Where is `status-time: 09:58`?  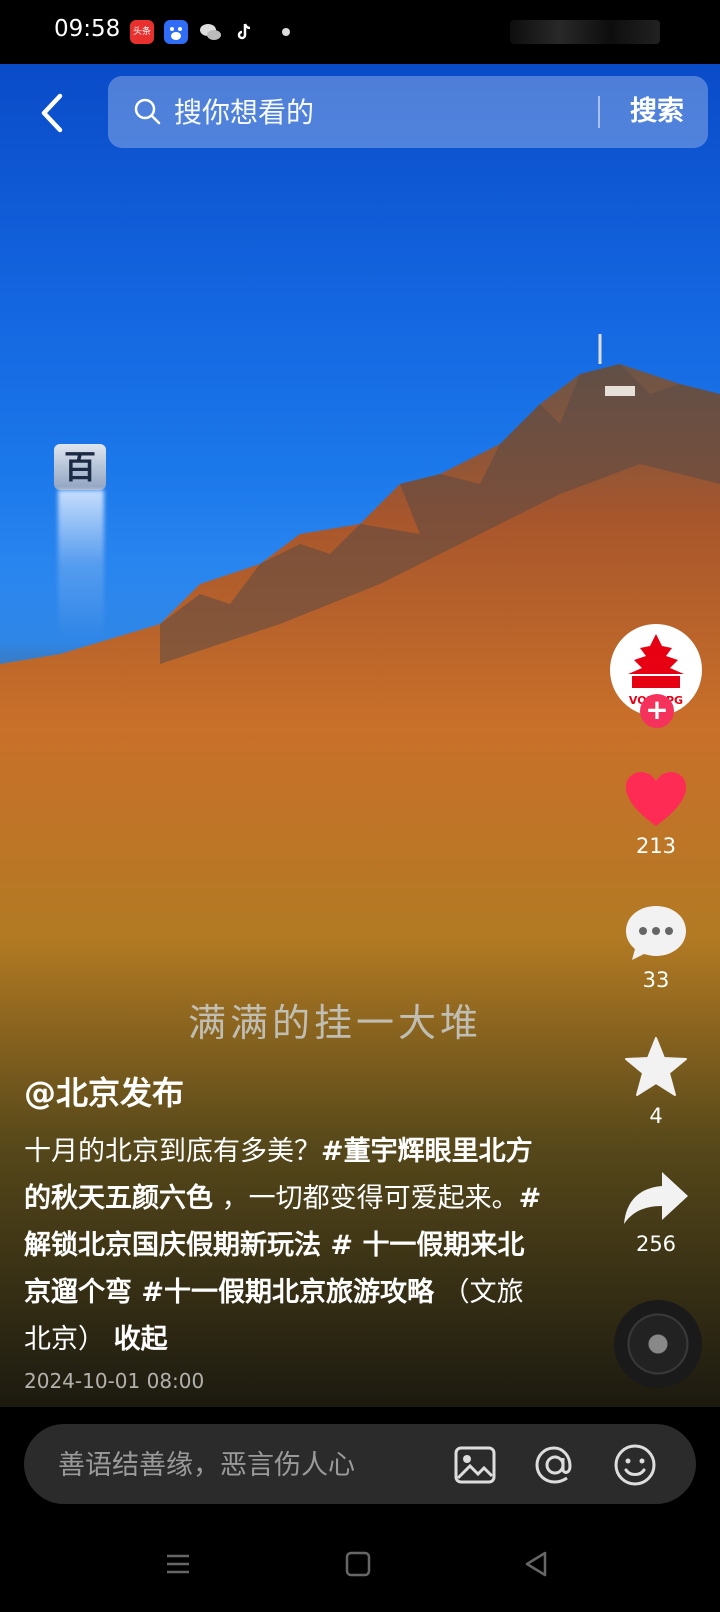
status-time: 09:58 is located at coordinates (87, 29).